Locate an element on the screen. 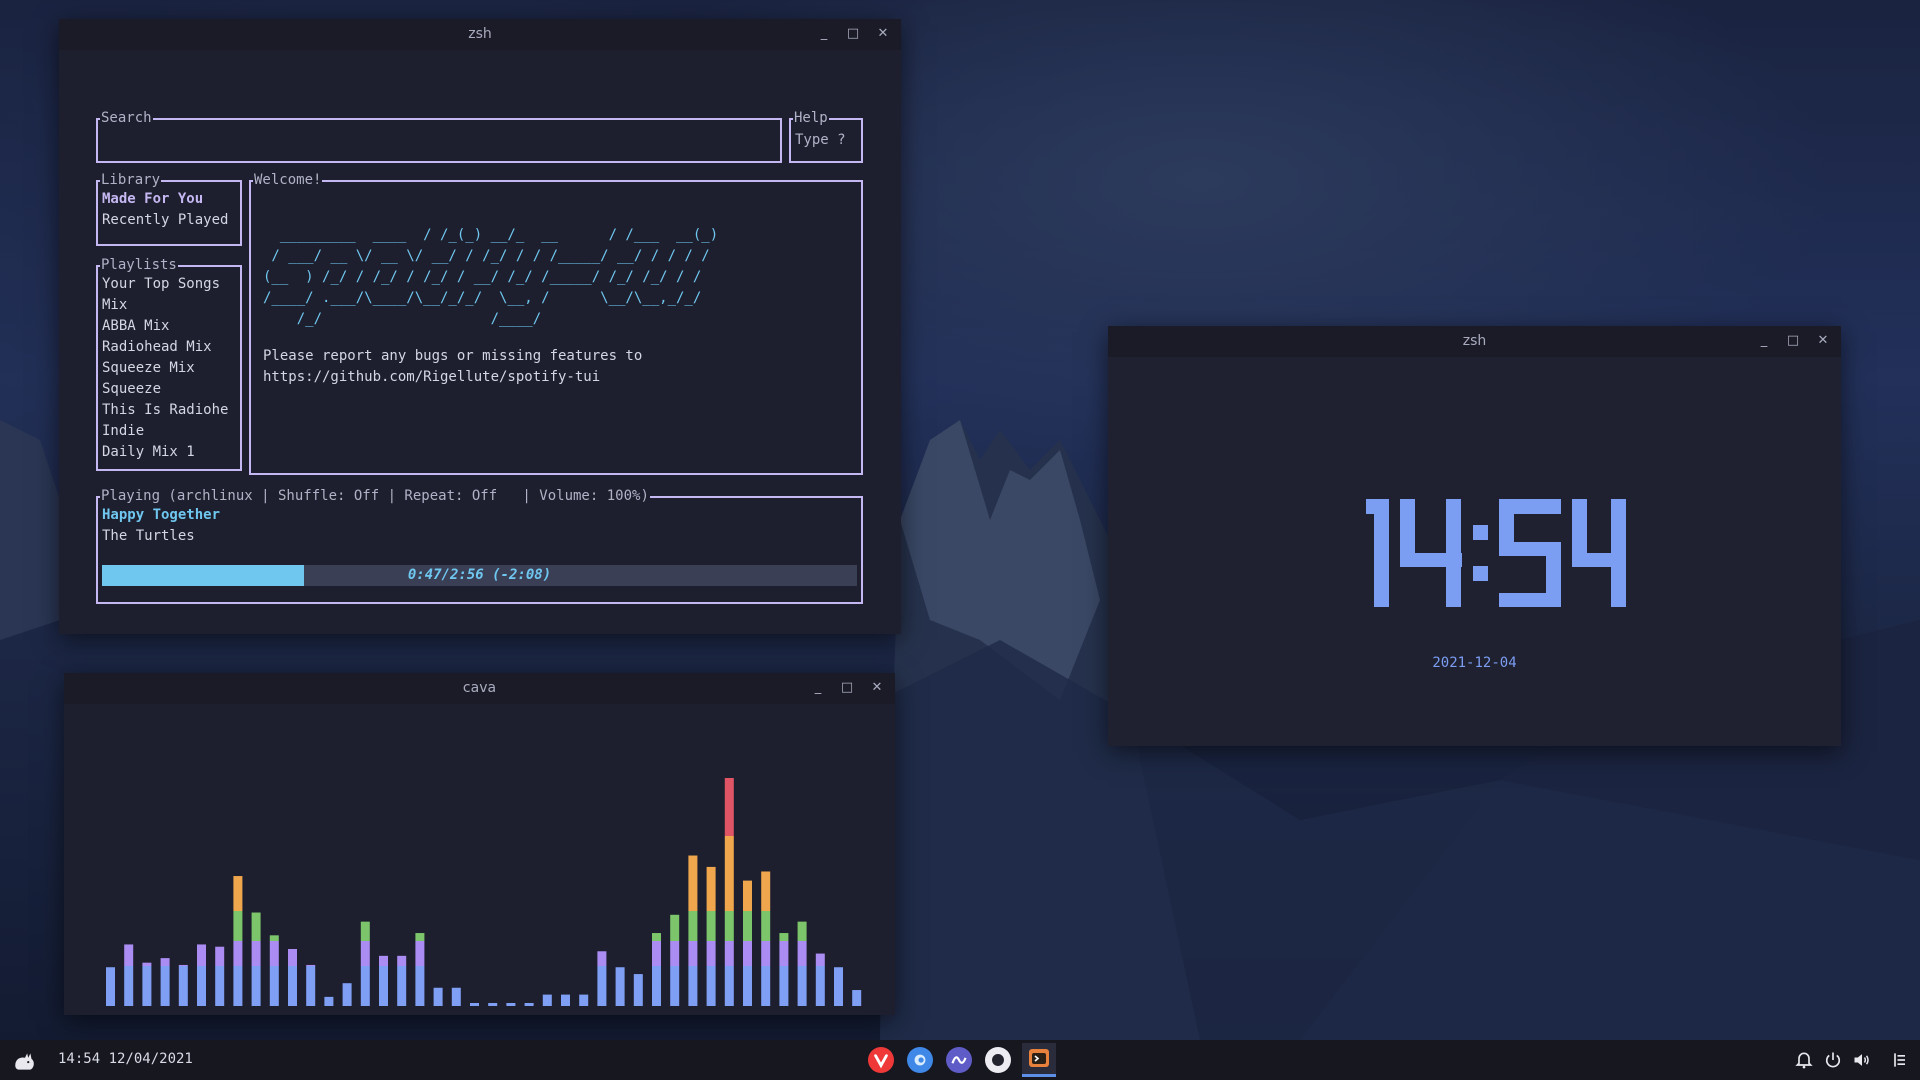 The image size is (1920, 1080). playlists-label: Playlists is located at coordinates (139, 265).